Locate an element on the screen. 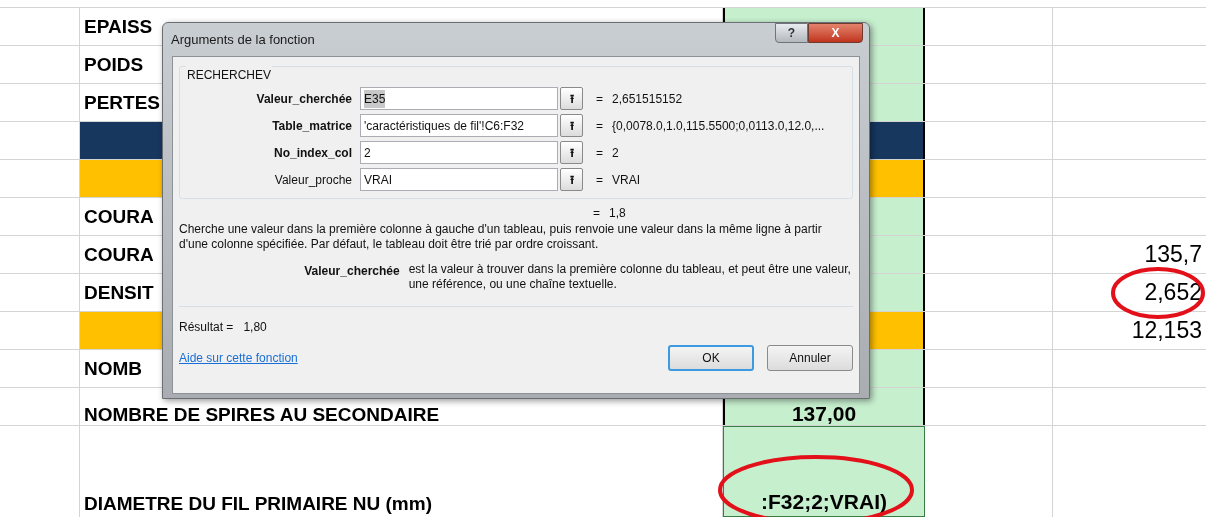 This screenshot has height=517, width=1206. argument-field: 'caractéristiques de fil'!C6:F32 is located at coordinates (459, 125).